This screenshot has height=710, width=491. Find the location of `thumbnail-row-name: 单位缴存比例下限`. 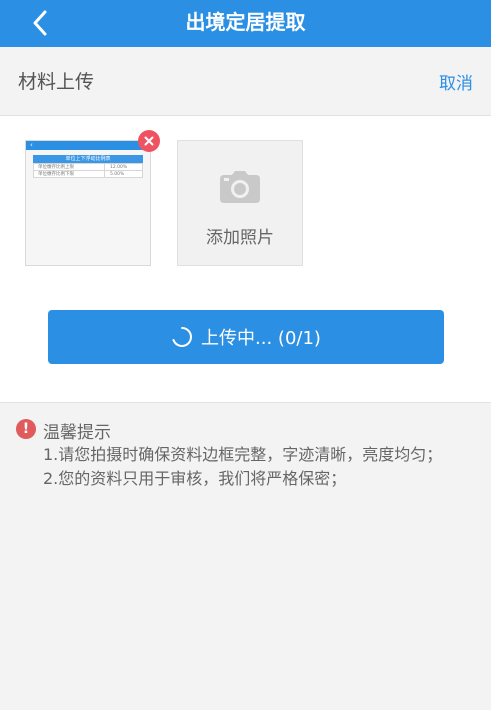

thumbnail-row-name: 单位缴存比例下限 is located at coordinates (56, 174).